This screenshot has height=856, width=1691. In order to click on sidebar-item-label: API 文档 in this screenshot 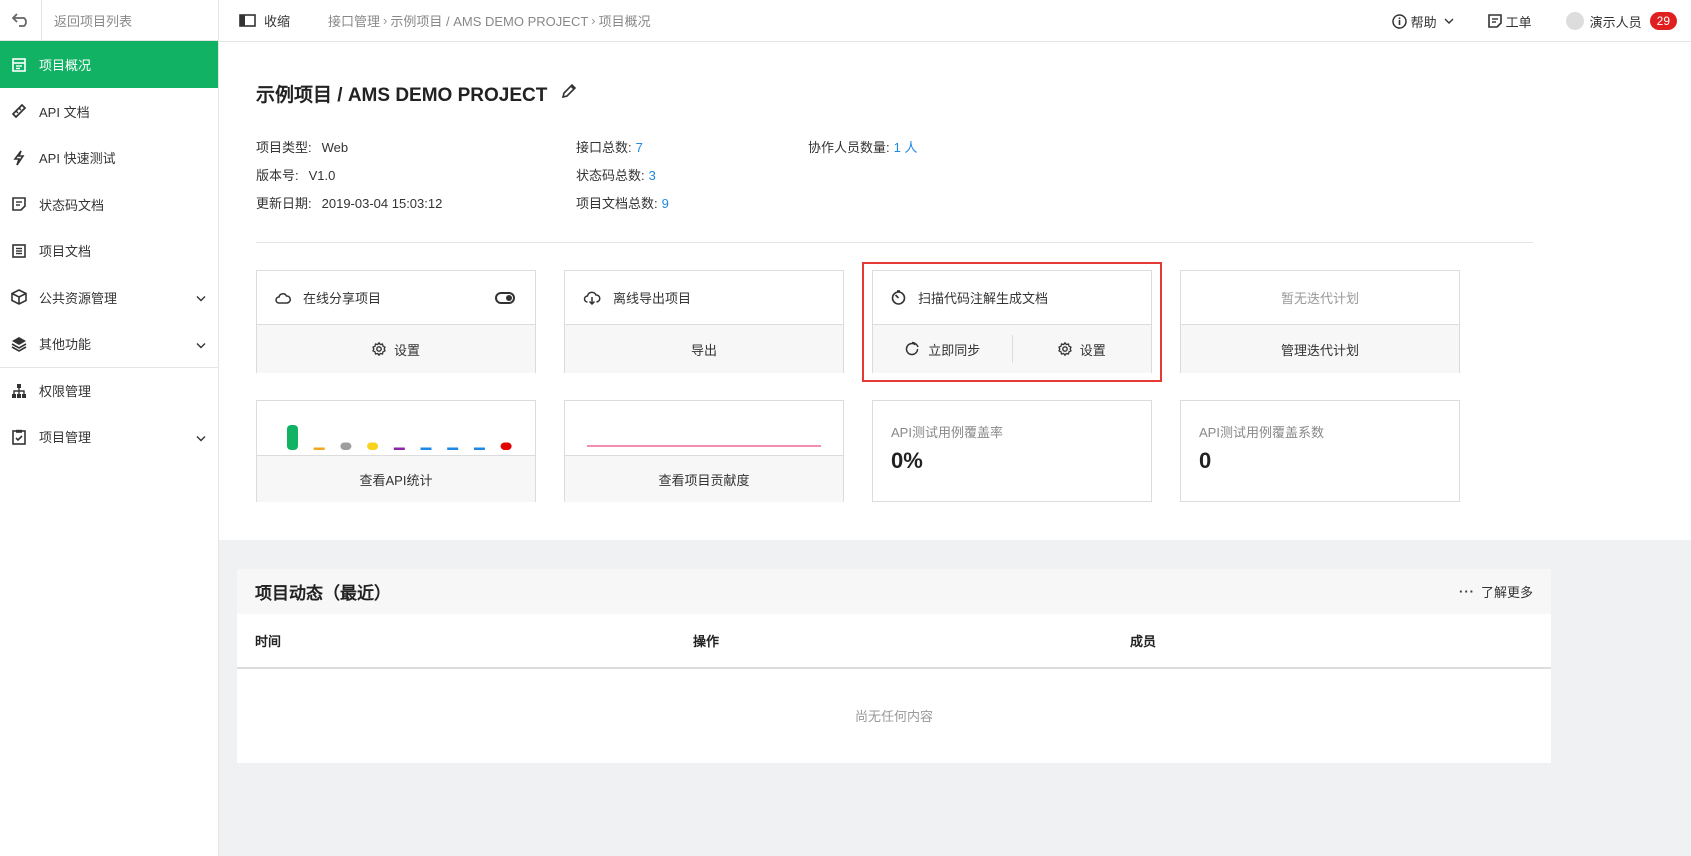, I will do `click(64, 112)`.